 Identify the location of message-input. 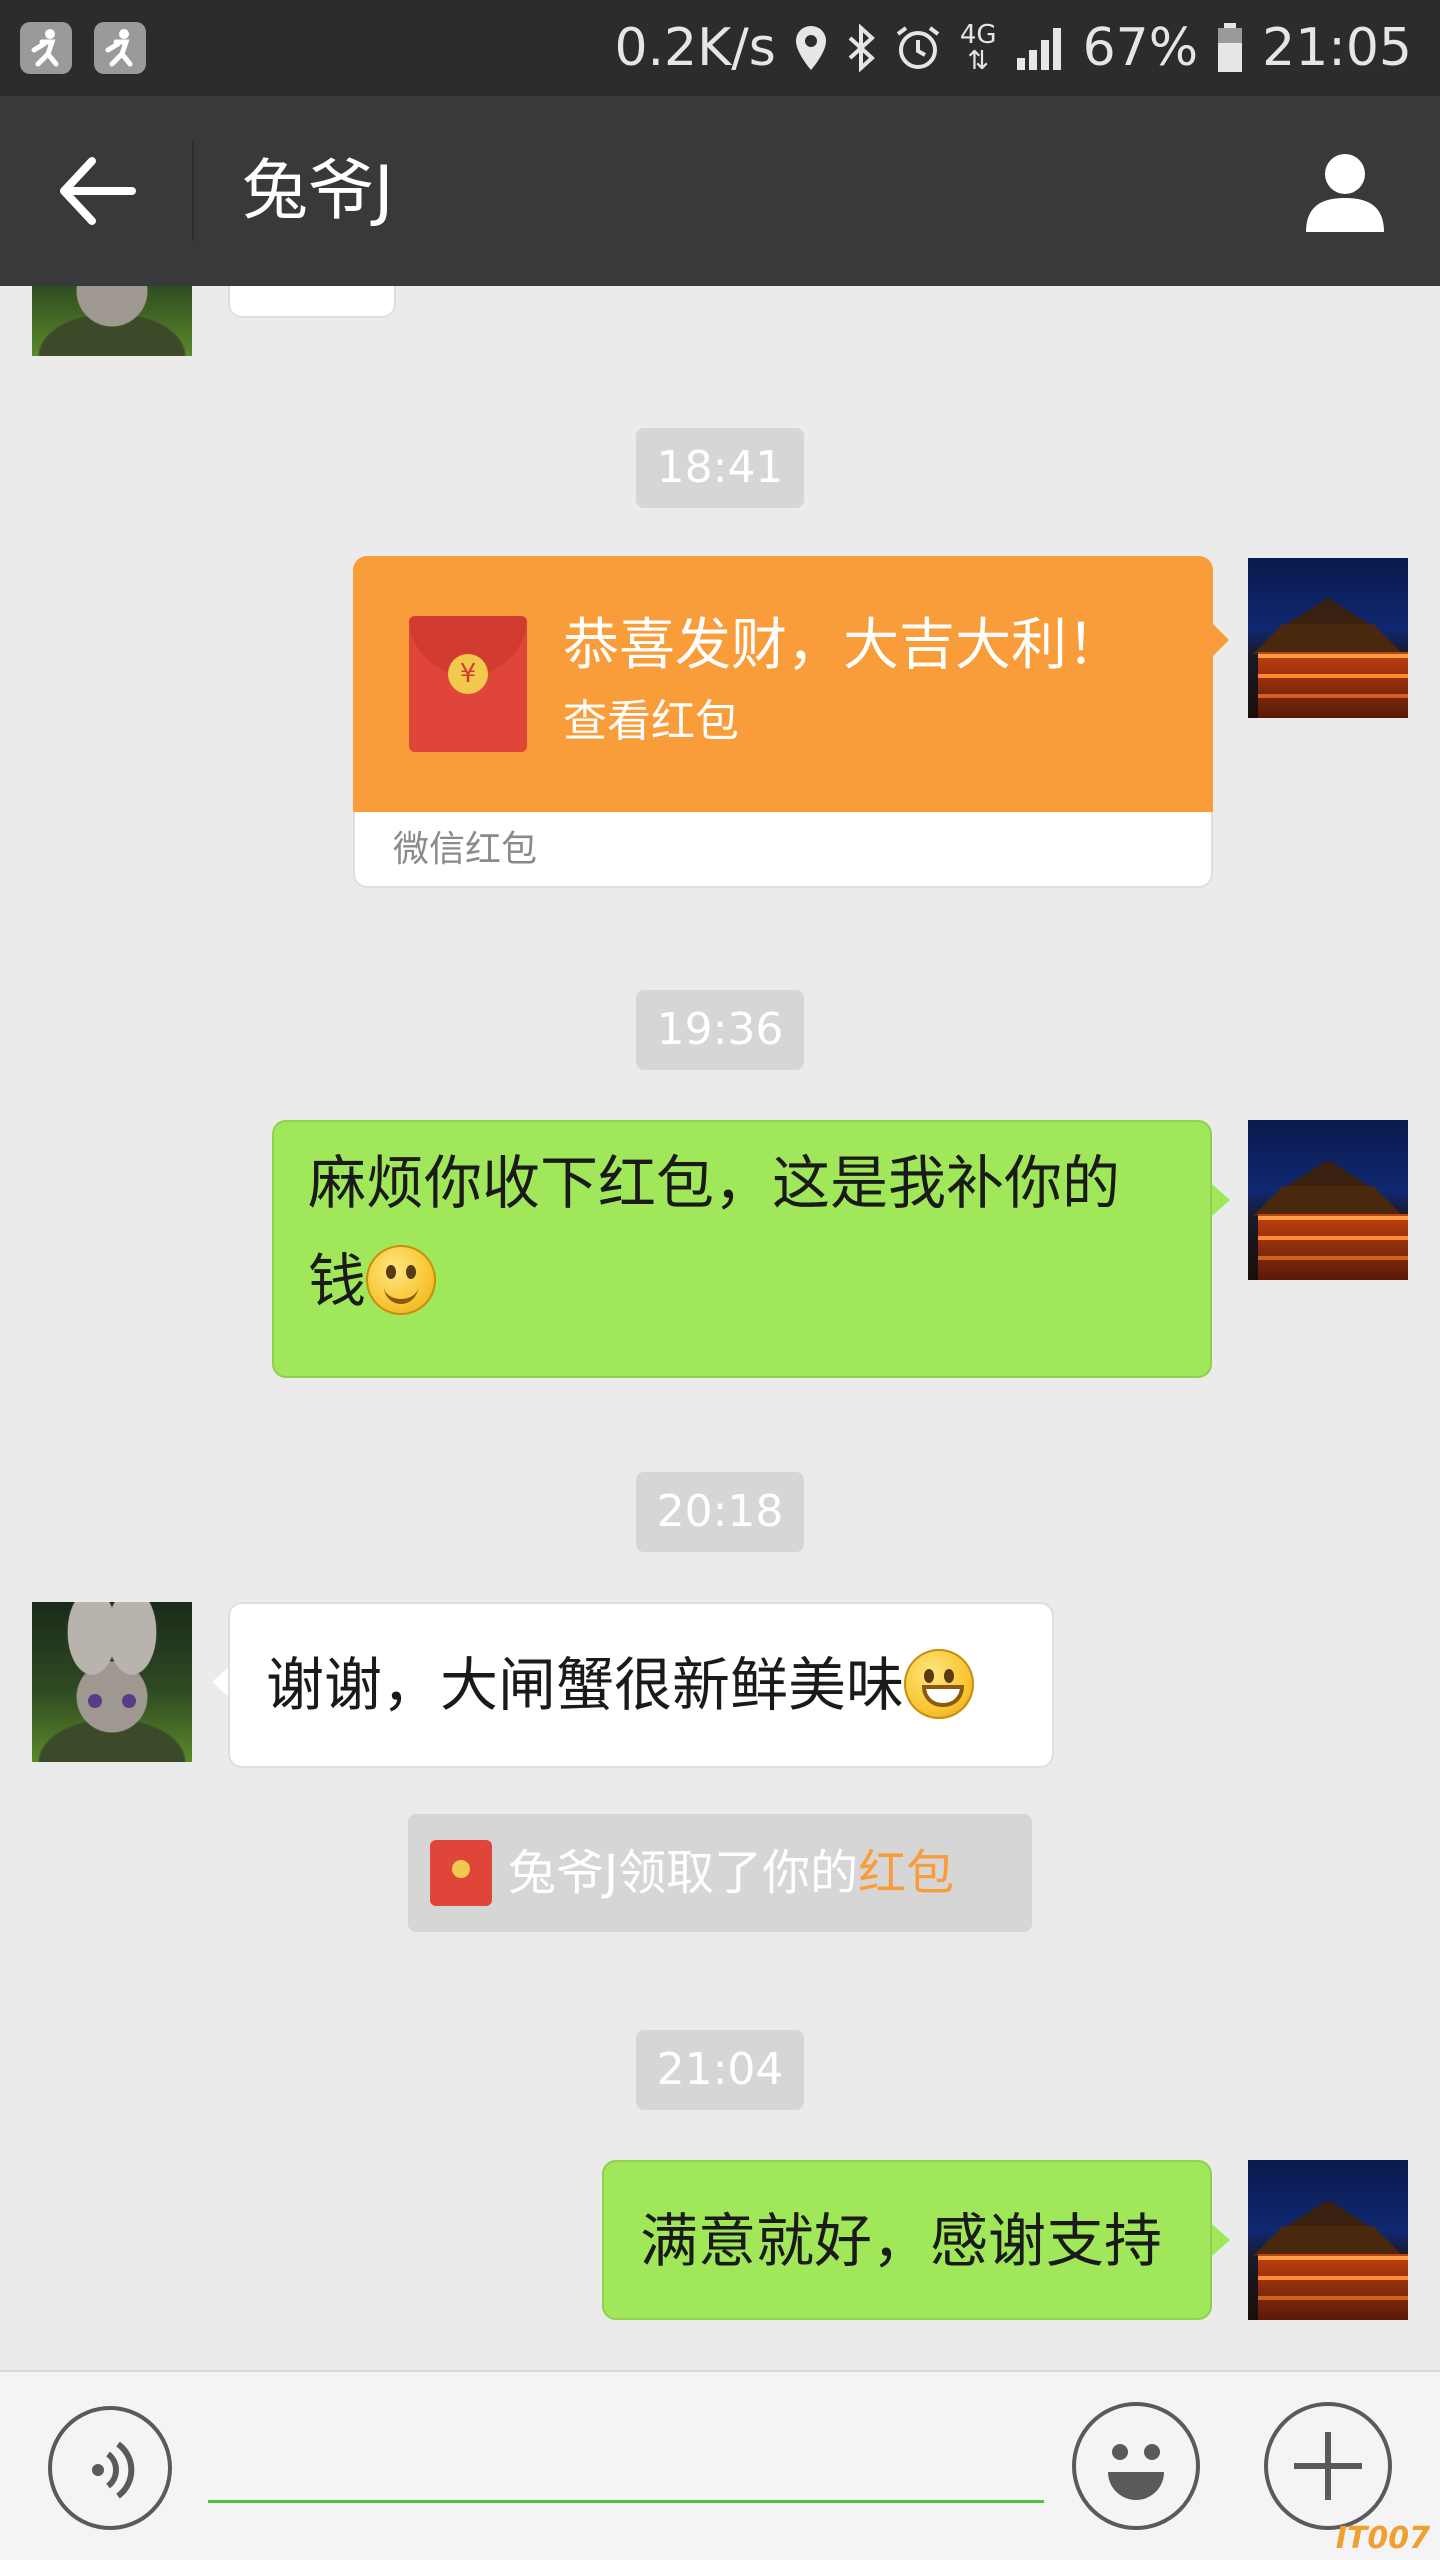
(626, 2467).